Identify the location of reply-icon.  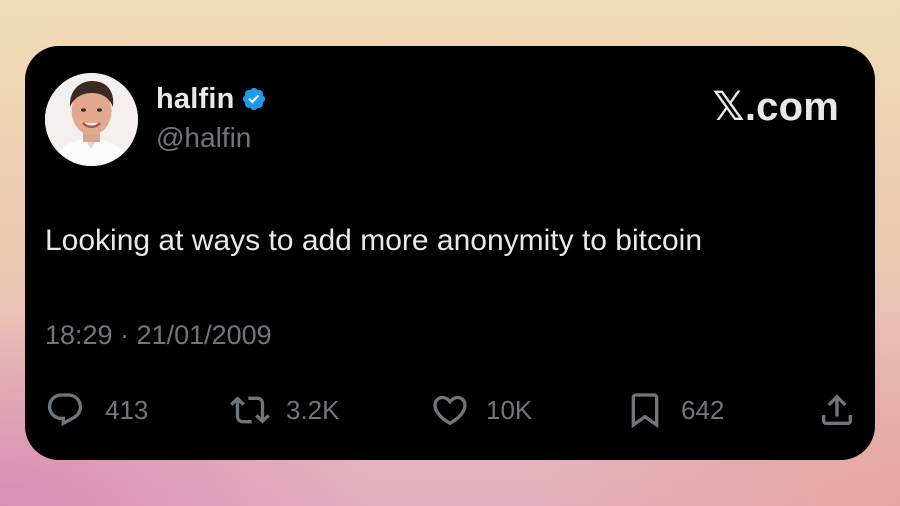
(65, 410).